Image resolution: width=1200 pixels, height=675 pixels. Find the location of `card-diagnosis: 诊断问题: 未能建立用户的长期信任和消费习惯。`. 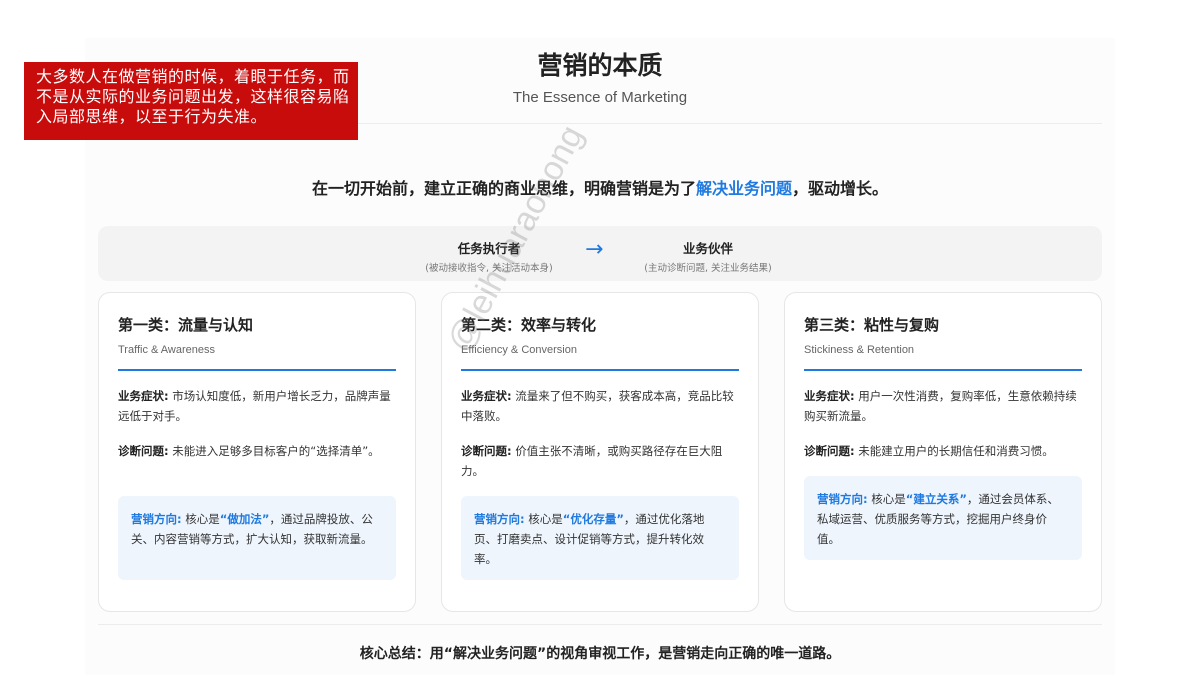

card-diagnosis: 诊断问题: 未能建立用户的长期信任和消费习惯。 is located at coordinates (943, 451).